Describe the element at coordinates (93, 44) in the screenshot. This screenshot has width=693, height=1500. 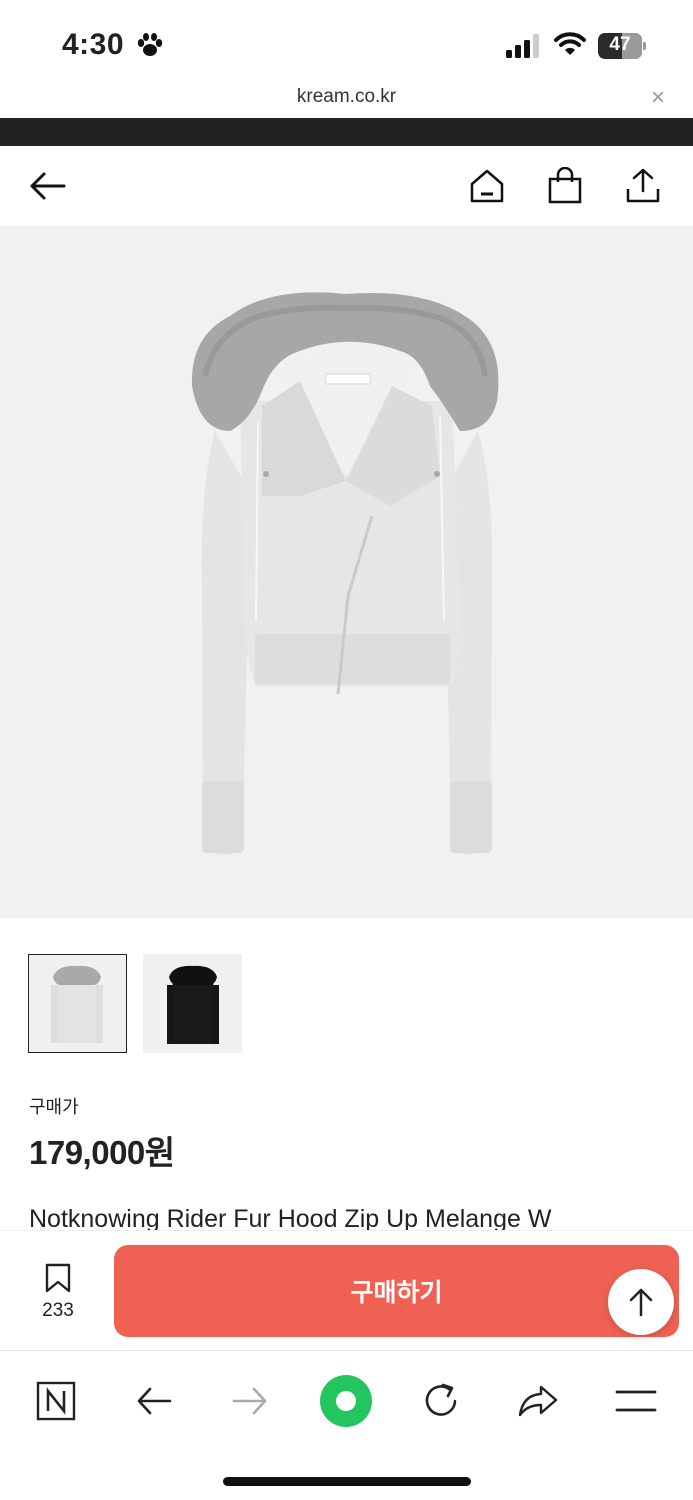
I see `clock: 4:30` at that location.